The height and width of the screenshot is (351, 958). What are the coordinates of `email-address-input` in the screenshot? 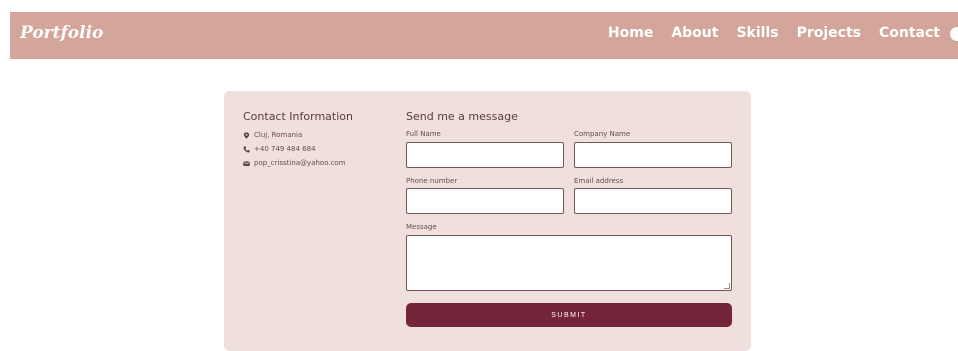 It's located at (653, 201).